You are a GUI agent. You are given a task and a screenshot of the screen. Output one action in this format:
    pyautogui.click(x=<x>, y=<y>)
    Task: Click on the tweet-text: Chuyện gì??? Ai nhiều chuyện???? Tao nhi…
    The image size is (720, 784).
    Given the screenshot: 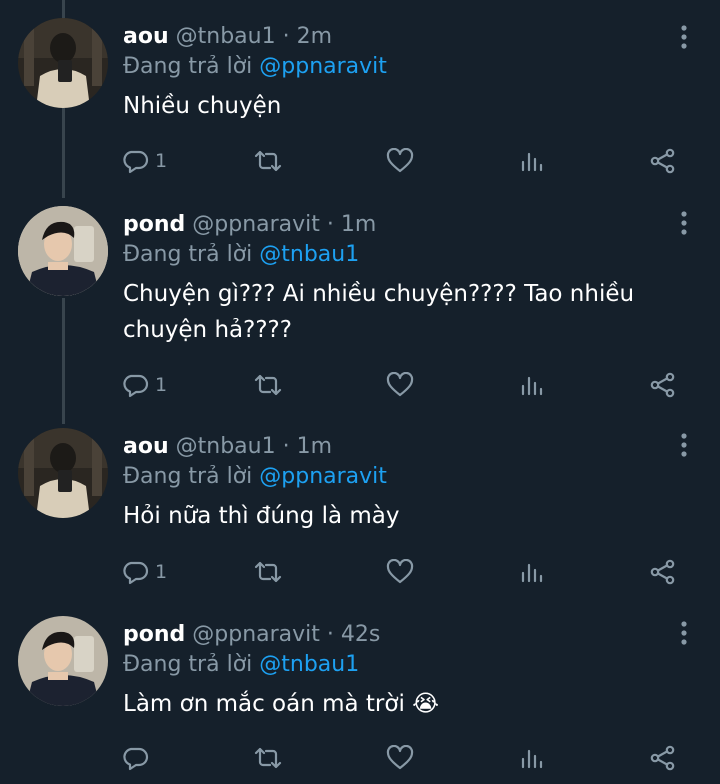 What is the action you would take?
    pyautogui.click(x=379, y=312)
    